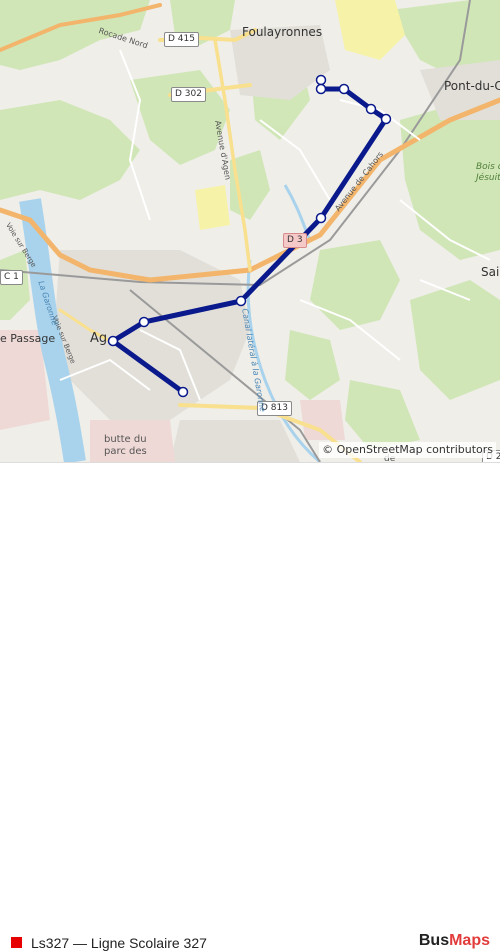 The height and width of the screenshot is (951, 500). What do you see at coordinates (16, 942) in the screenshot?
I see `line-color-swatch` at bounding box center [16, 942].